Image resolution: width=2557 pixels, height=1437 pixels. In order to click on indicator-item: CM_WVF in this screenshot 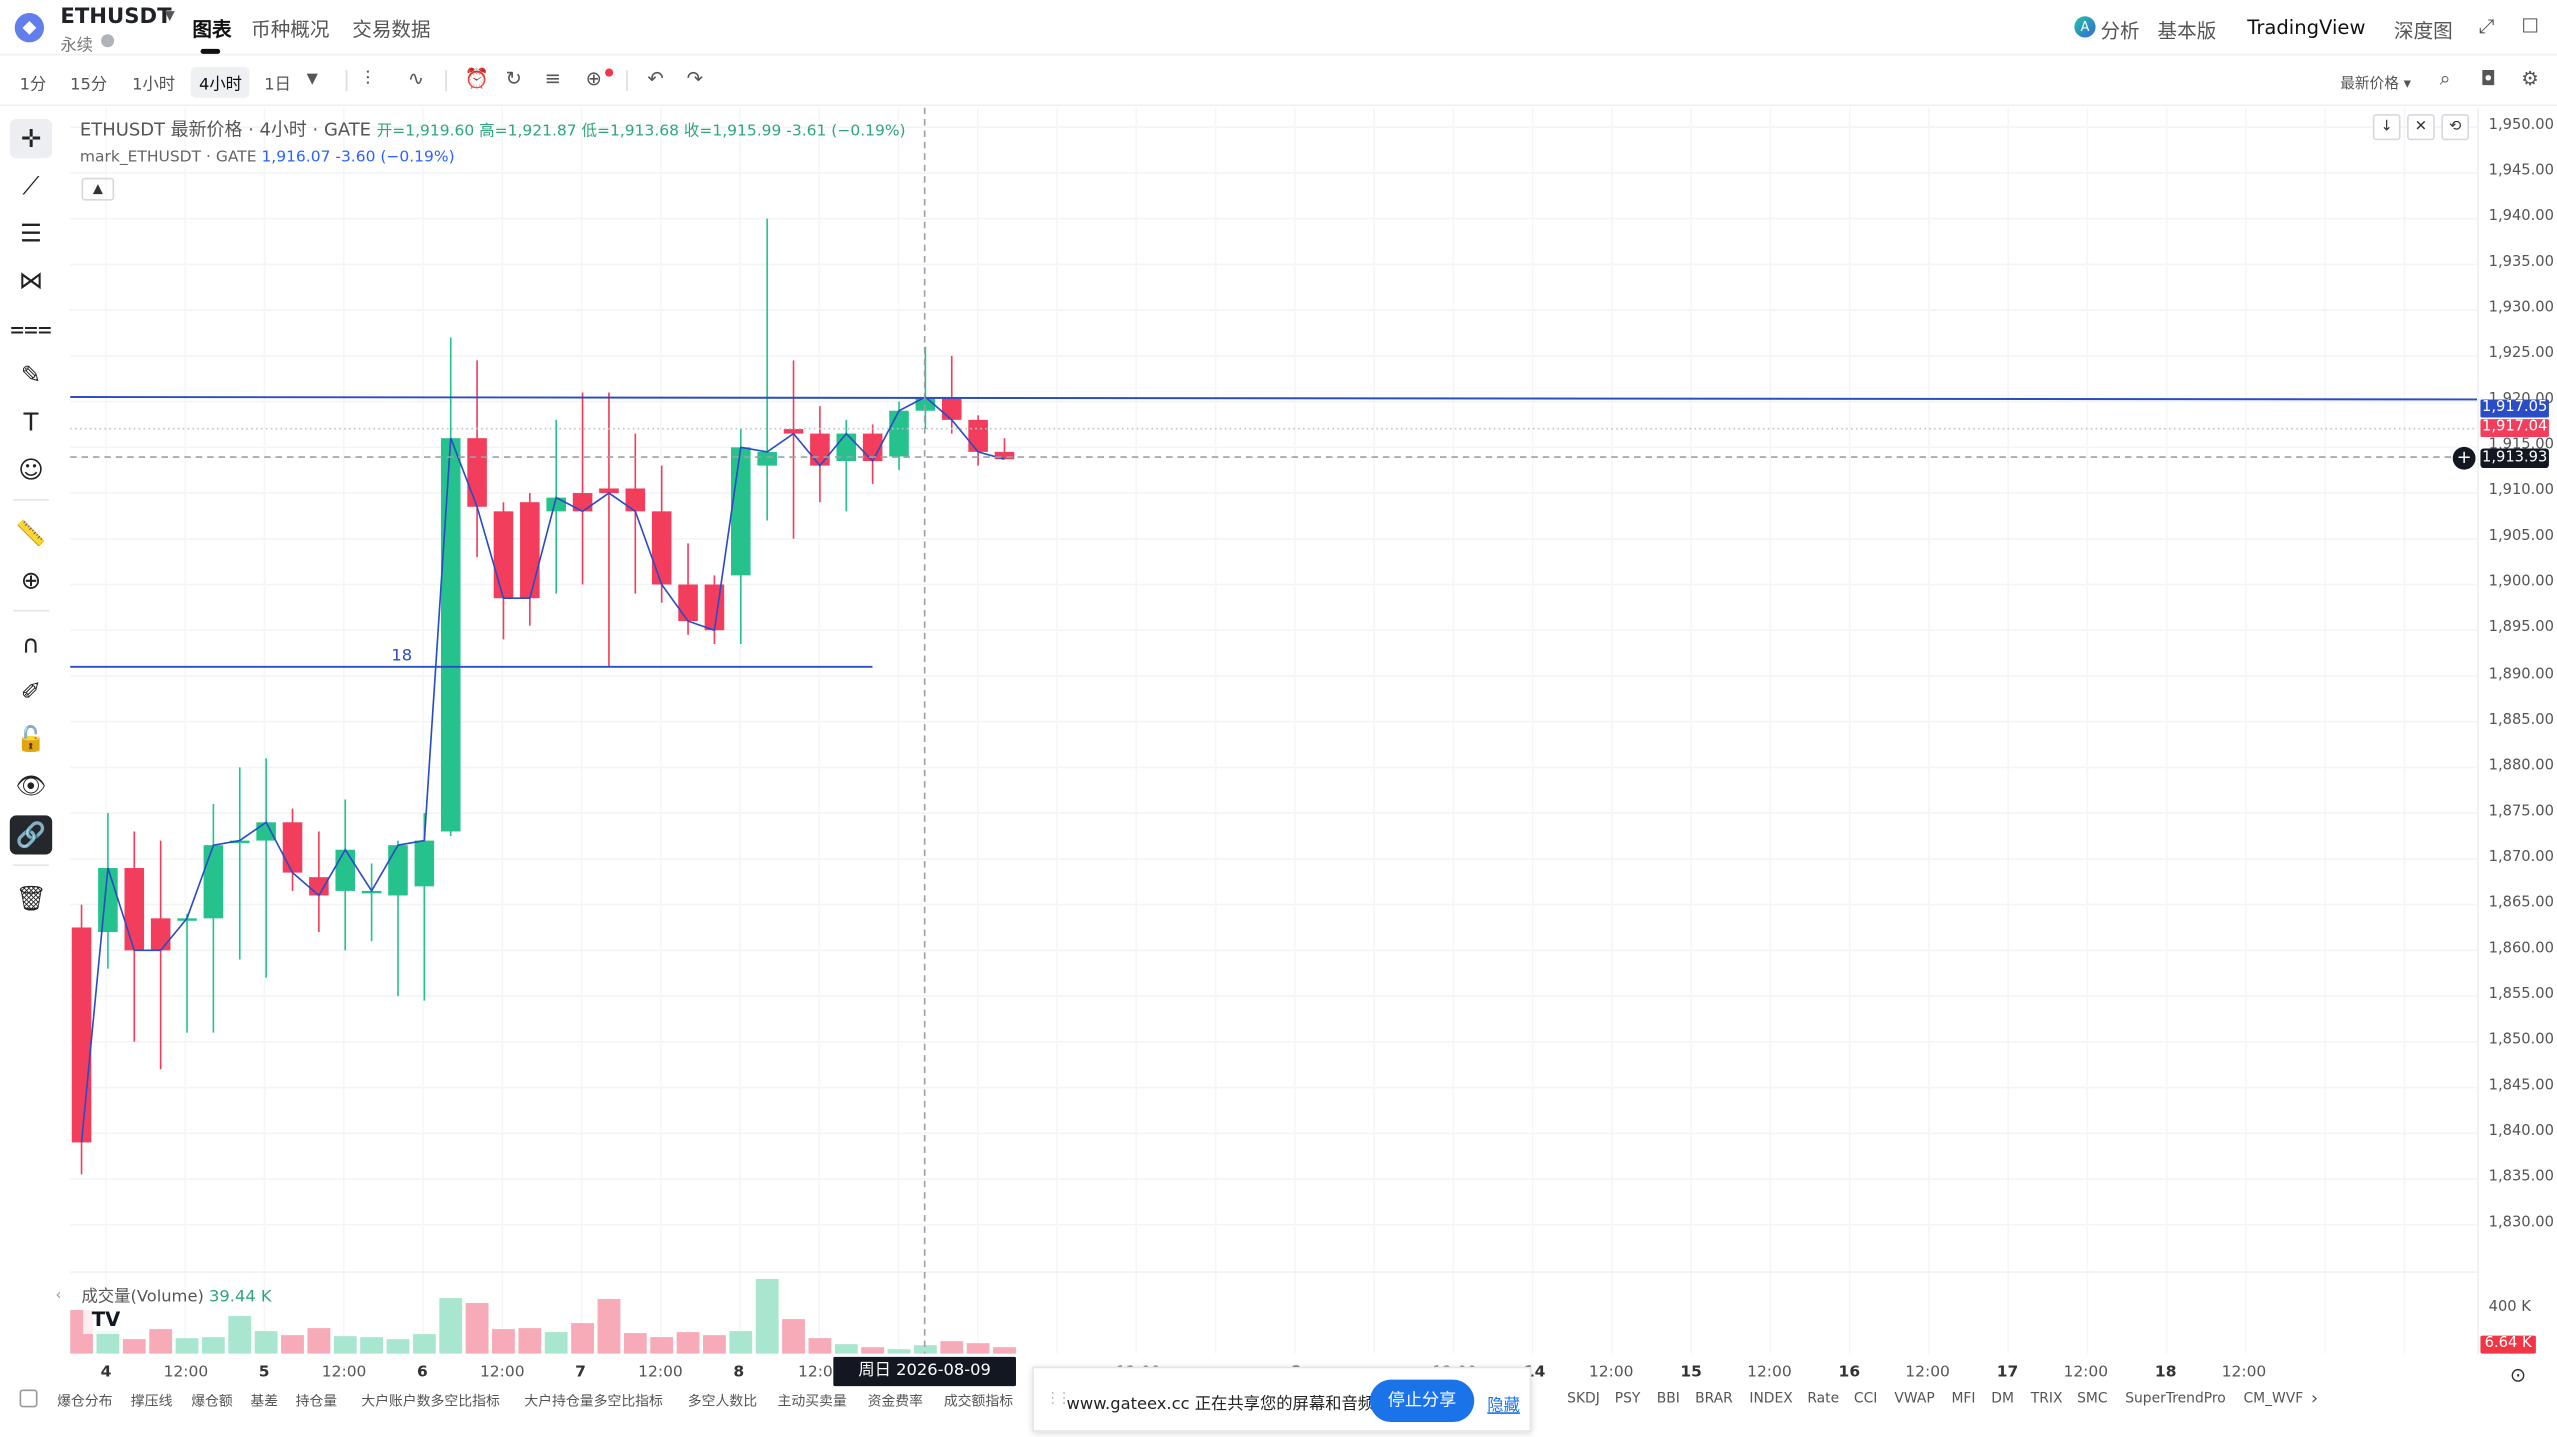, I will do `click(2273, 1399)`.